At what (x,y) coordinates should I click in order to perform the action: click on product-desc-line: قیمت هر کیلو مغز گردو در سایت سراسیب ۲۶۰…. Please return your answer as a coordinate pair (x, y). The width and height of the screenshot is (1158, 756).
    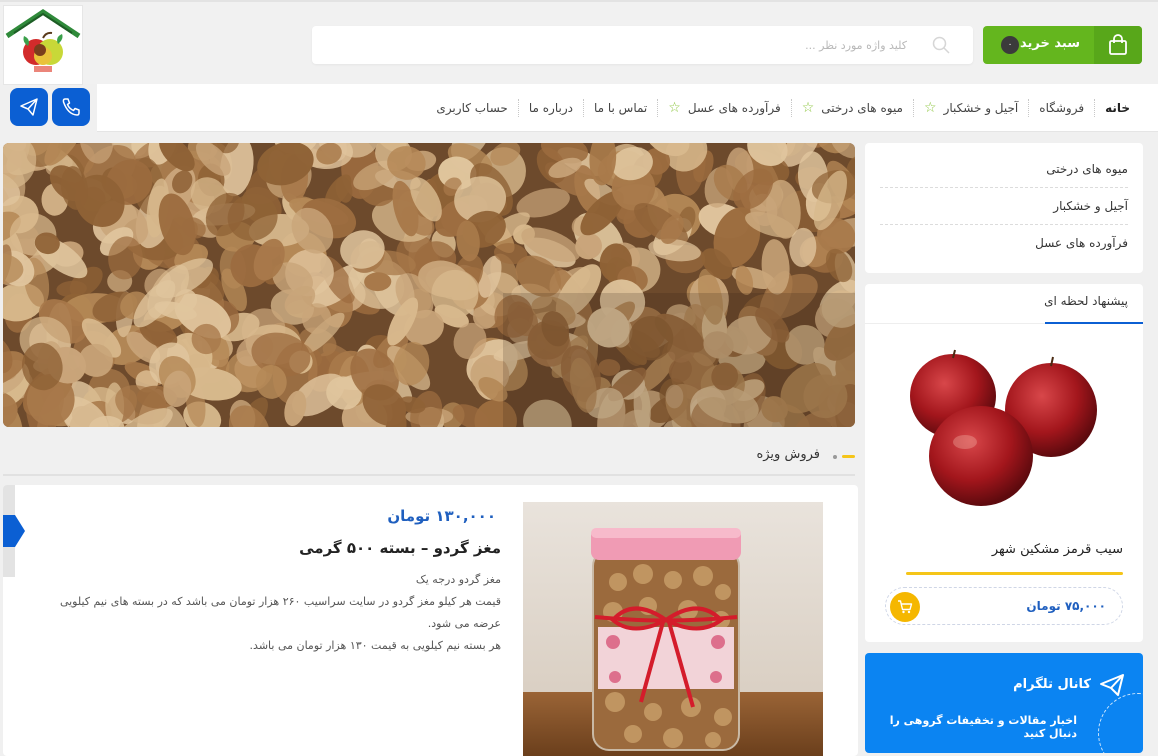
    Looking at the image, I should click on (280, 612).